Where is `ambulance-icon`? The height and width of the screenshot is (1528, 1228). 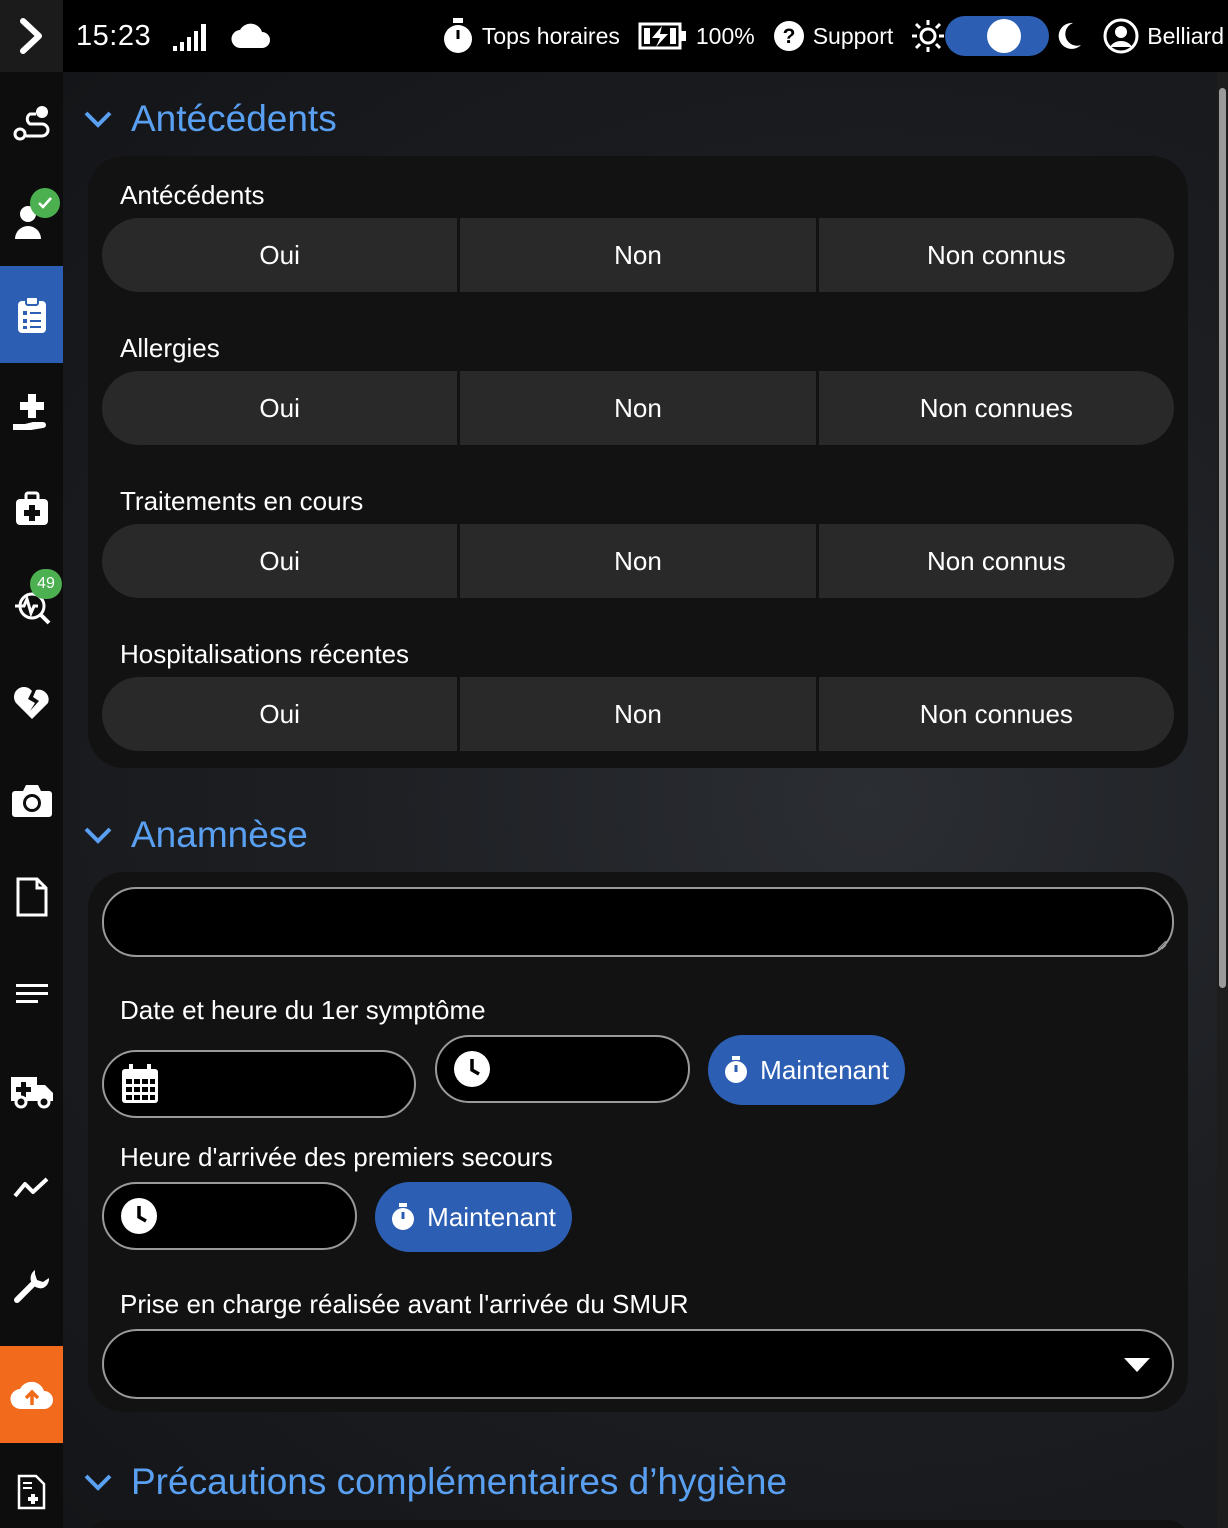
ambulance-icon is located at coordinates (31, 1092).